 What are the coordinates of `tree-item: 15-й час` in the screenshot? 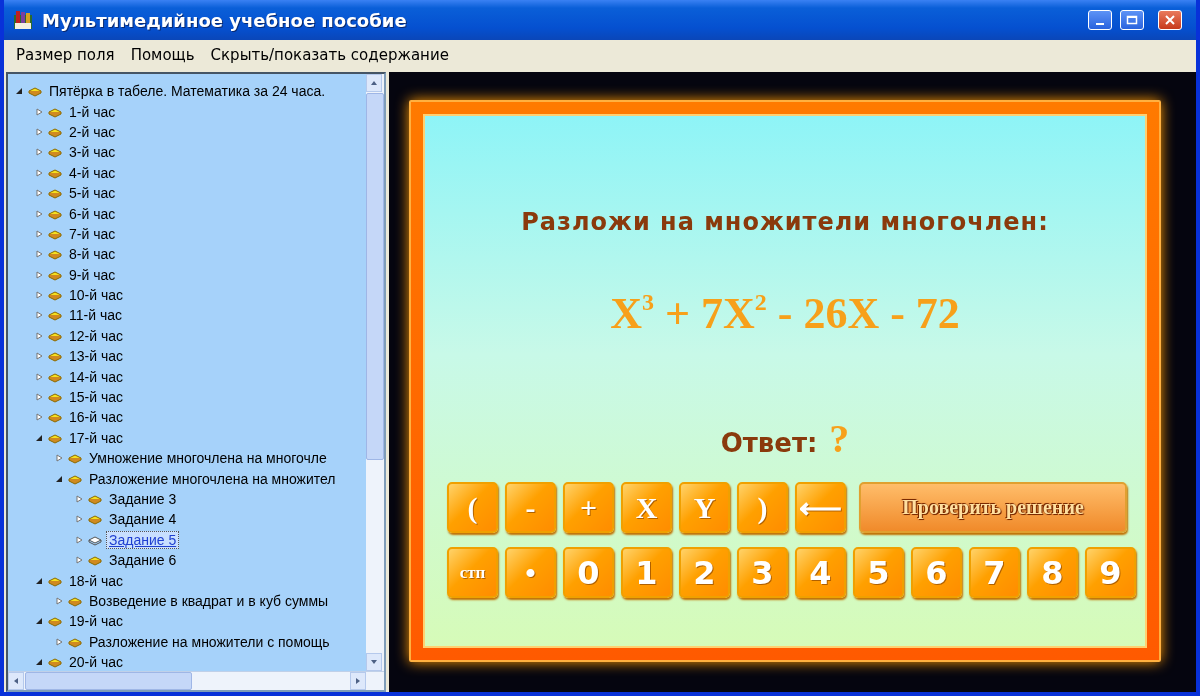 It's located at (96, 397).